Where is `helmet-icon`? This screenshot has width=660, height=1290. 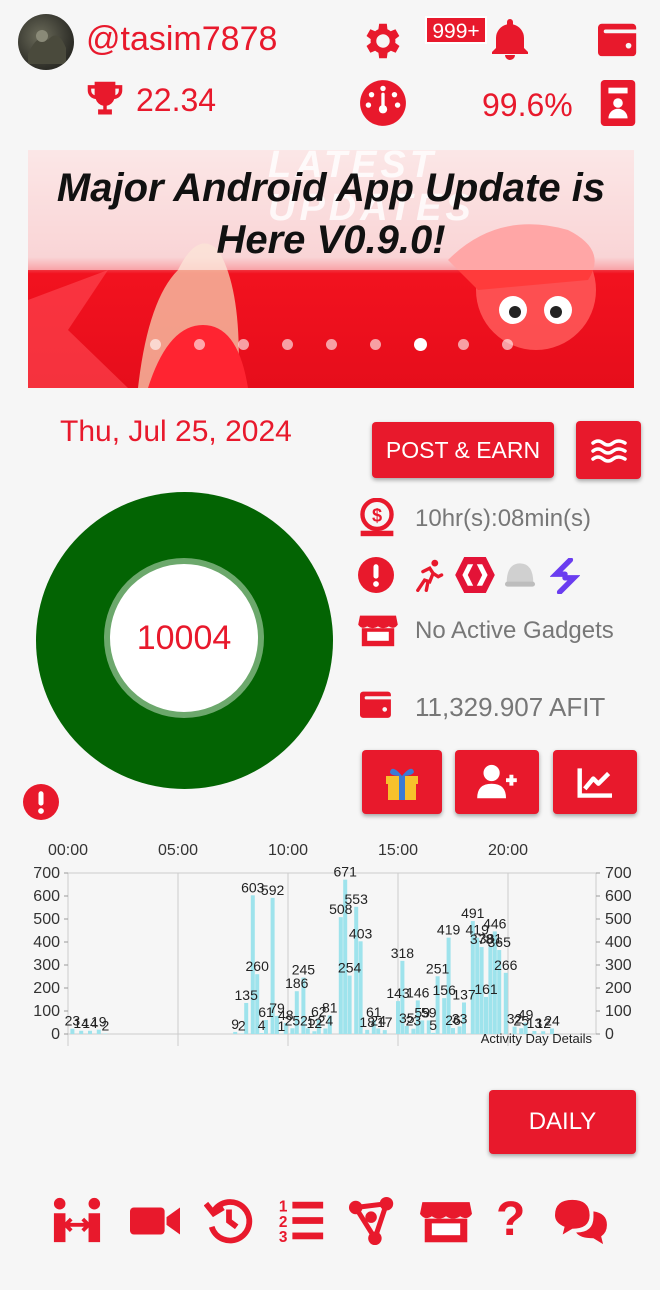 helmet-icon is located at coordinates (520, 575).